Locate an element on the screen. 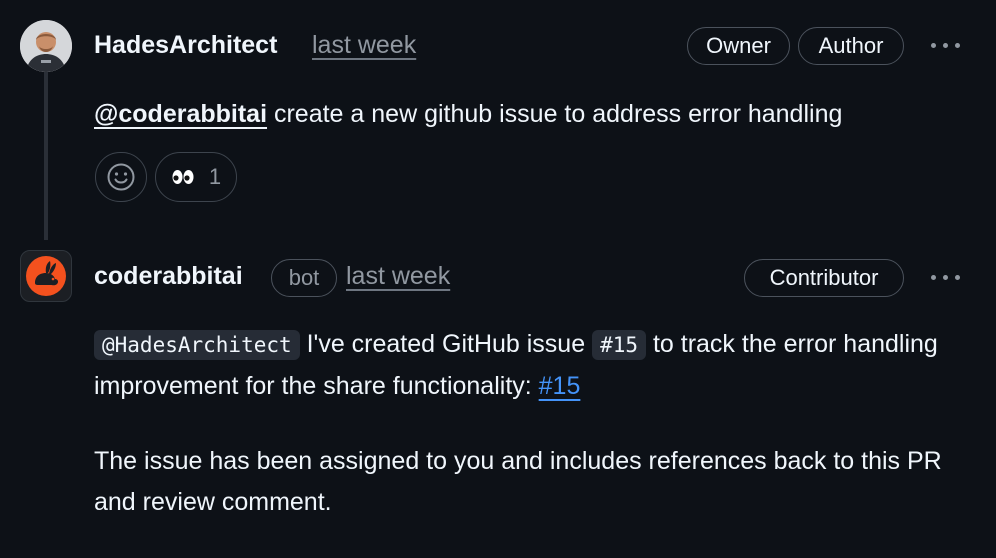  user-mention-code: @HadesArchitect is located at coordinates (197, 345).